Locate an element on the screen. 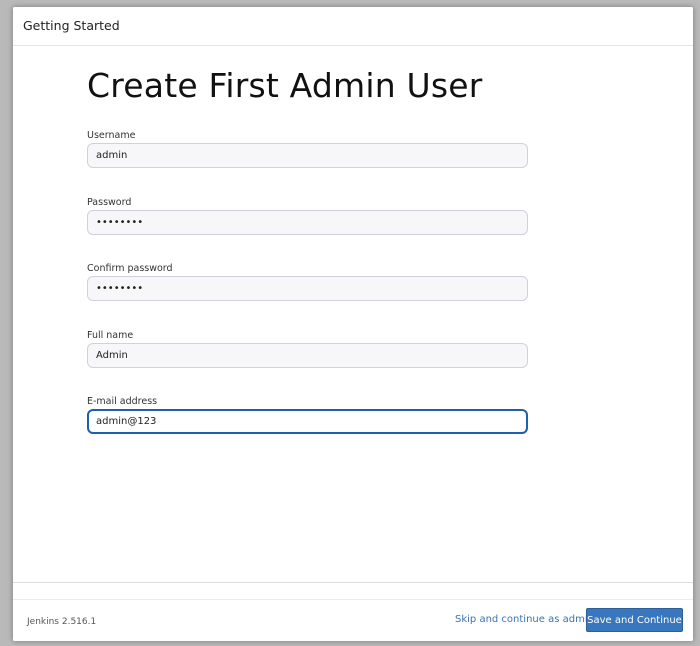  password-input is located at coordinates (307, 222).